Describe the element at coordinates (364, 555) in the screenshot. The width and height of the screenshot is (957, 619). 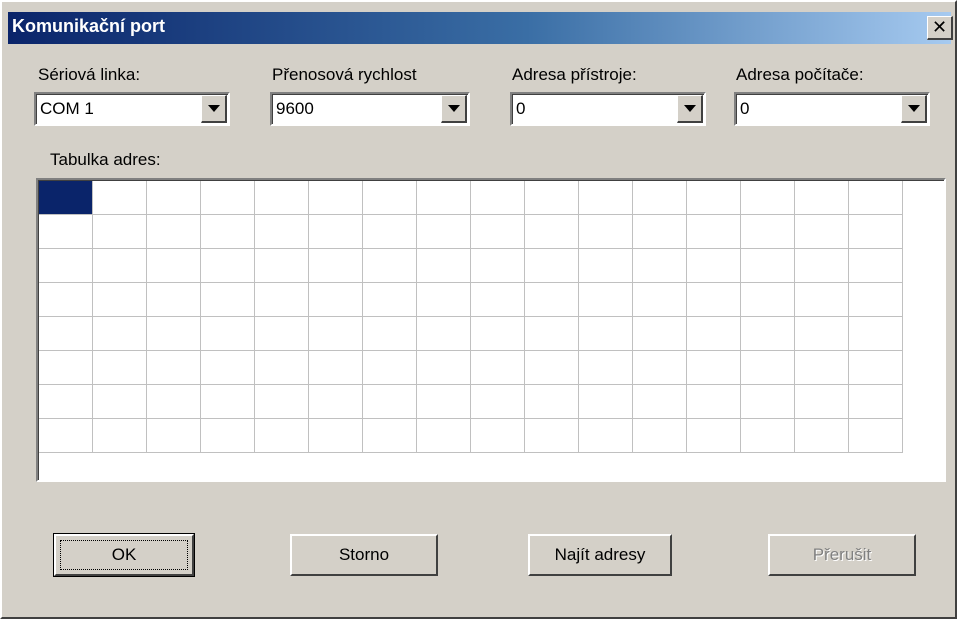
I see `cancel-button: Storno` at that location.